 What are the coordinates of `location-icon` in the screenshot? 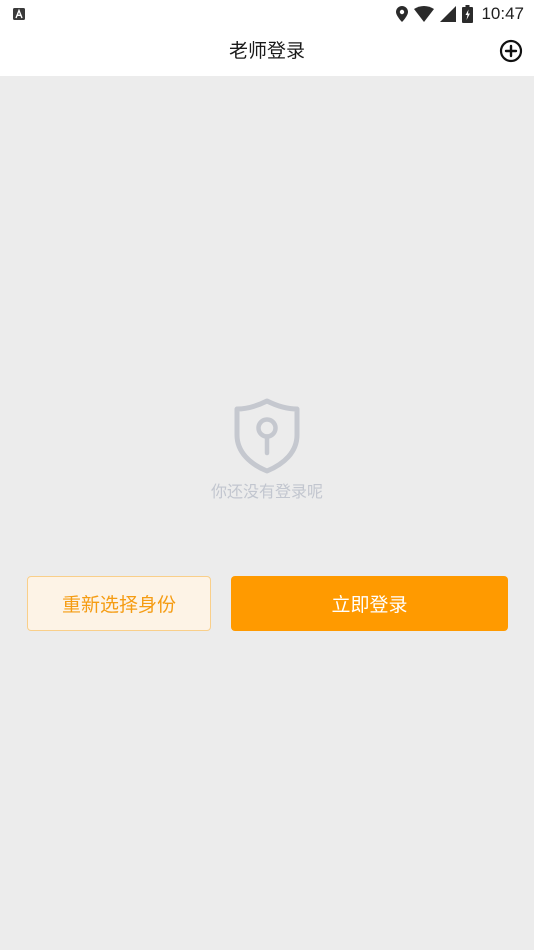 It's located at (402, 14).